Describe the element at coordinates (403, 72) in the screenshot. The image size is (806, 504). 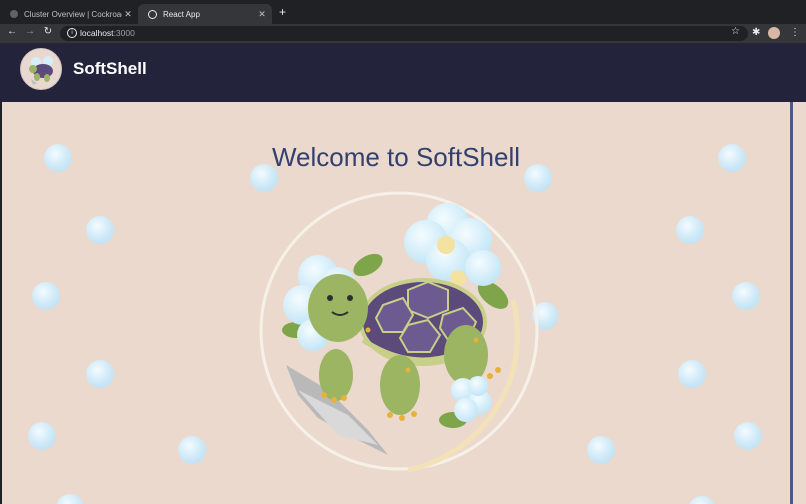
I see `app-header: SoftShell` at that location.